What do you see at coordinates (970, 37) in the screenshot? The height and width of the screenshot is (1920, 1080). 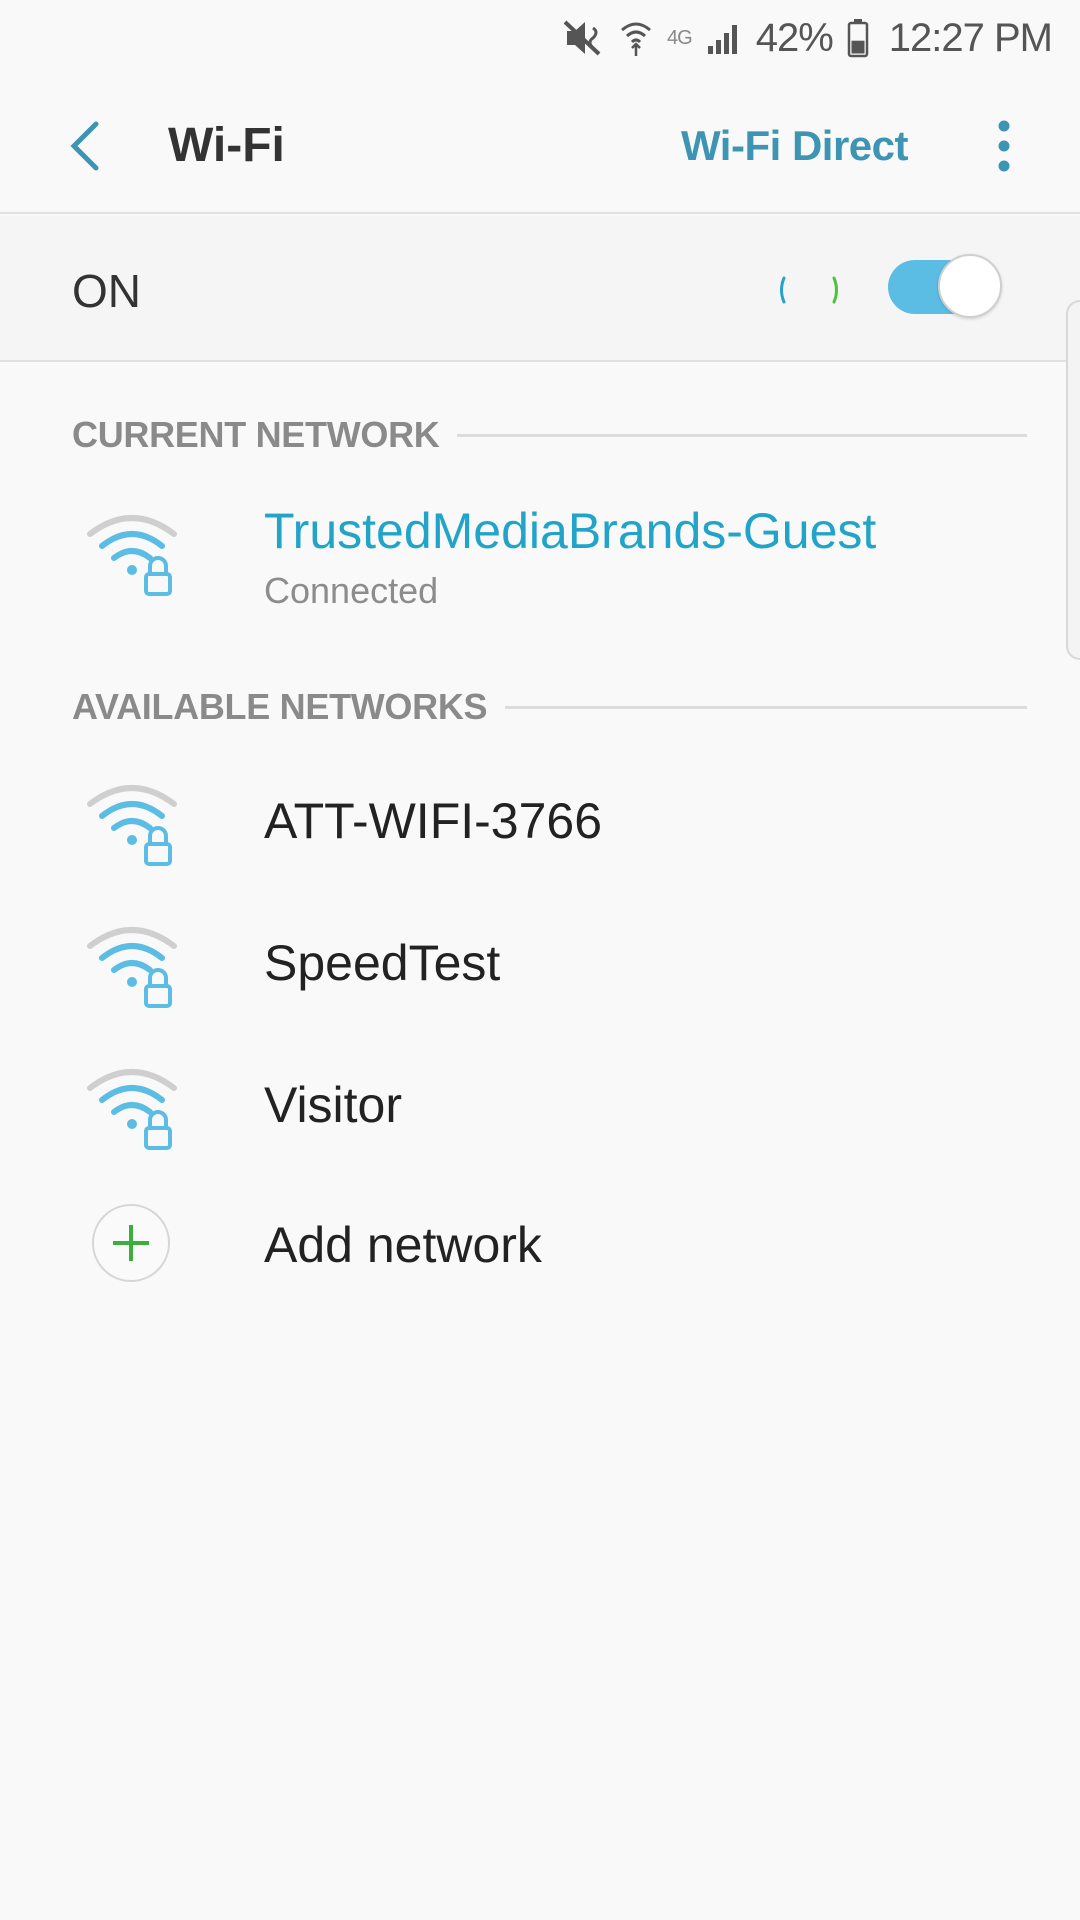 I see `clock: 12:27 PM` at bounding box center [970, 37].